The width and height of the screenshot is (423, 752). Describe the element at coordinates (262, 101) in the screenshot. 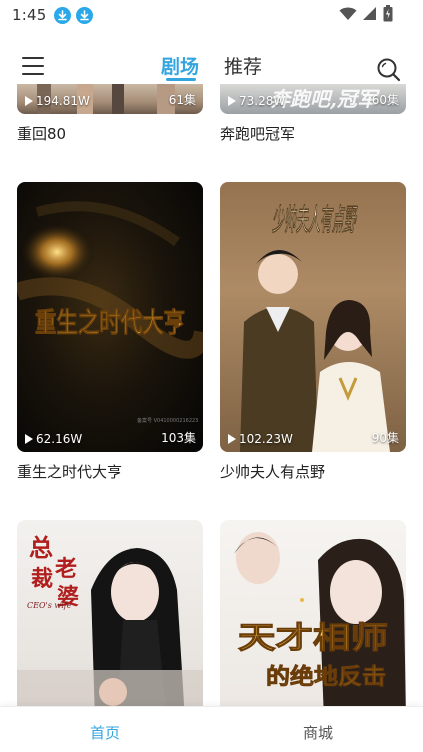

I see `play-count-value: 73.28W` at that location.